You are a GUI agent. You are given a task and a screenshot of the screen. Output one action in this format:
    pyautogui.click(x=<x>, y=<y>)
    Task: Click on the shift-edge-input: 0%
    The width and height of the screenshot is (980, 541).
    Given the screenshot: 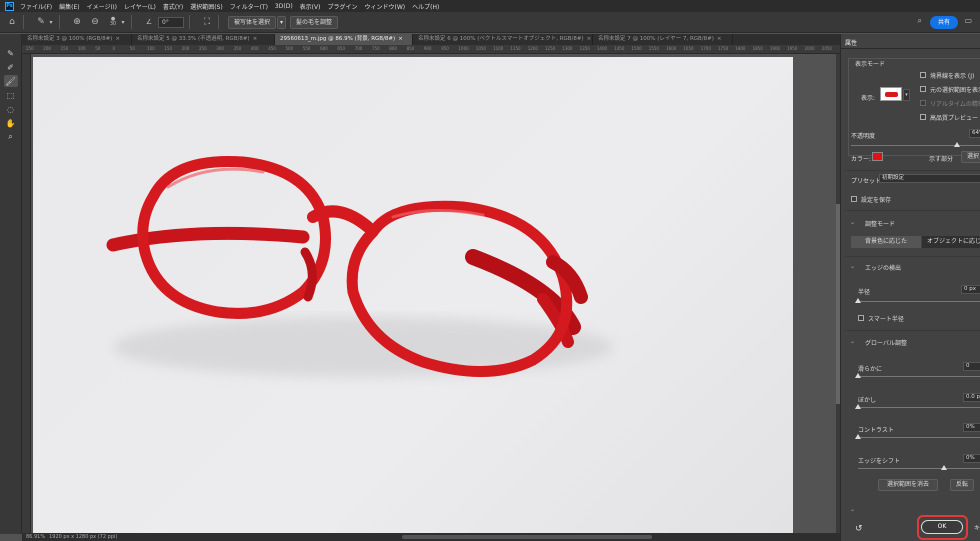 What is the action you would take?
    pyautogui.click(x=971, y=458)
    